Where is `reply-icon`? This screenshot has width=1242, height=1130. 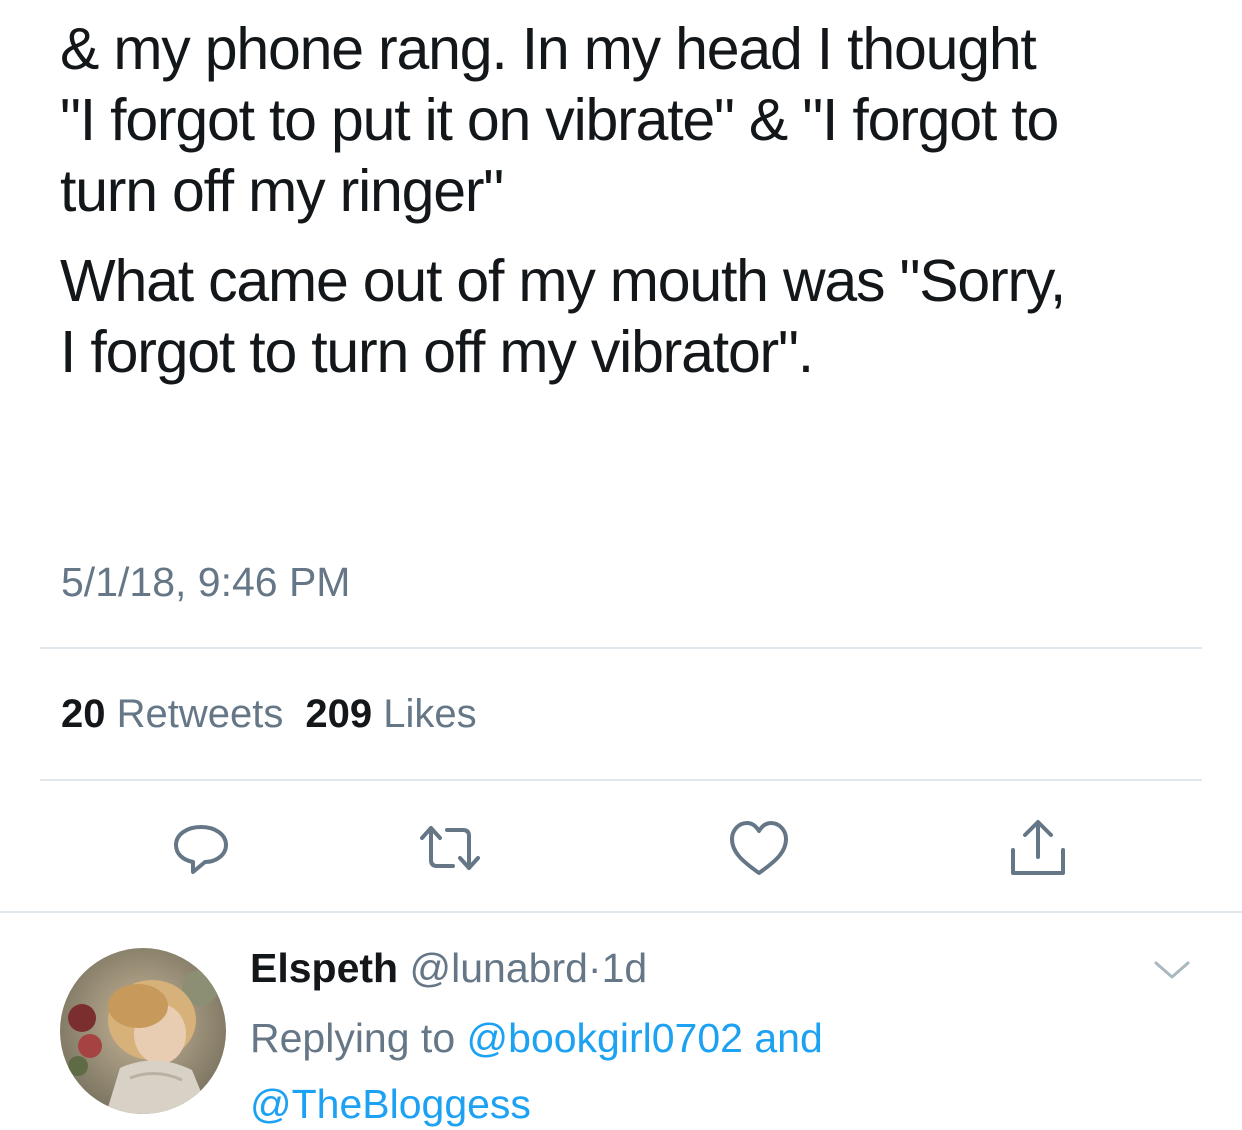
reply-icon is located at coordinates (201, 849).